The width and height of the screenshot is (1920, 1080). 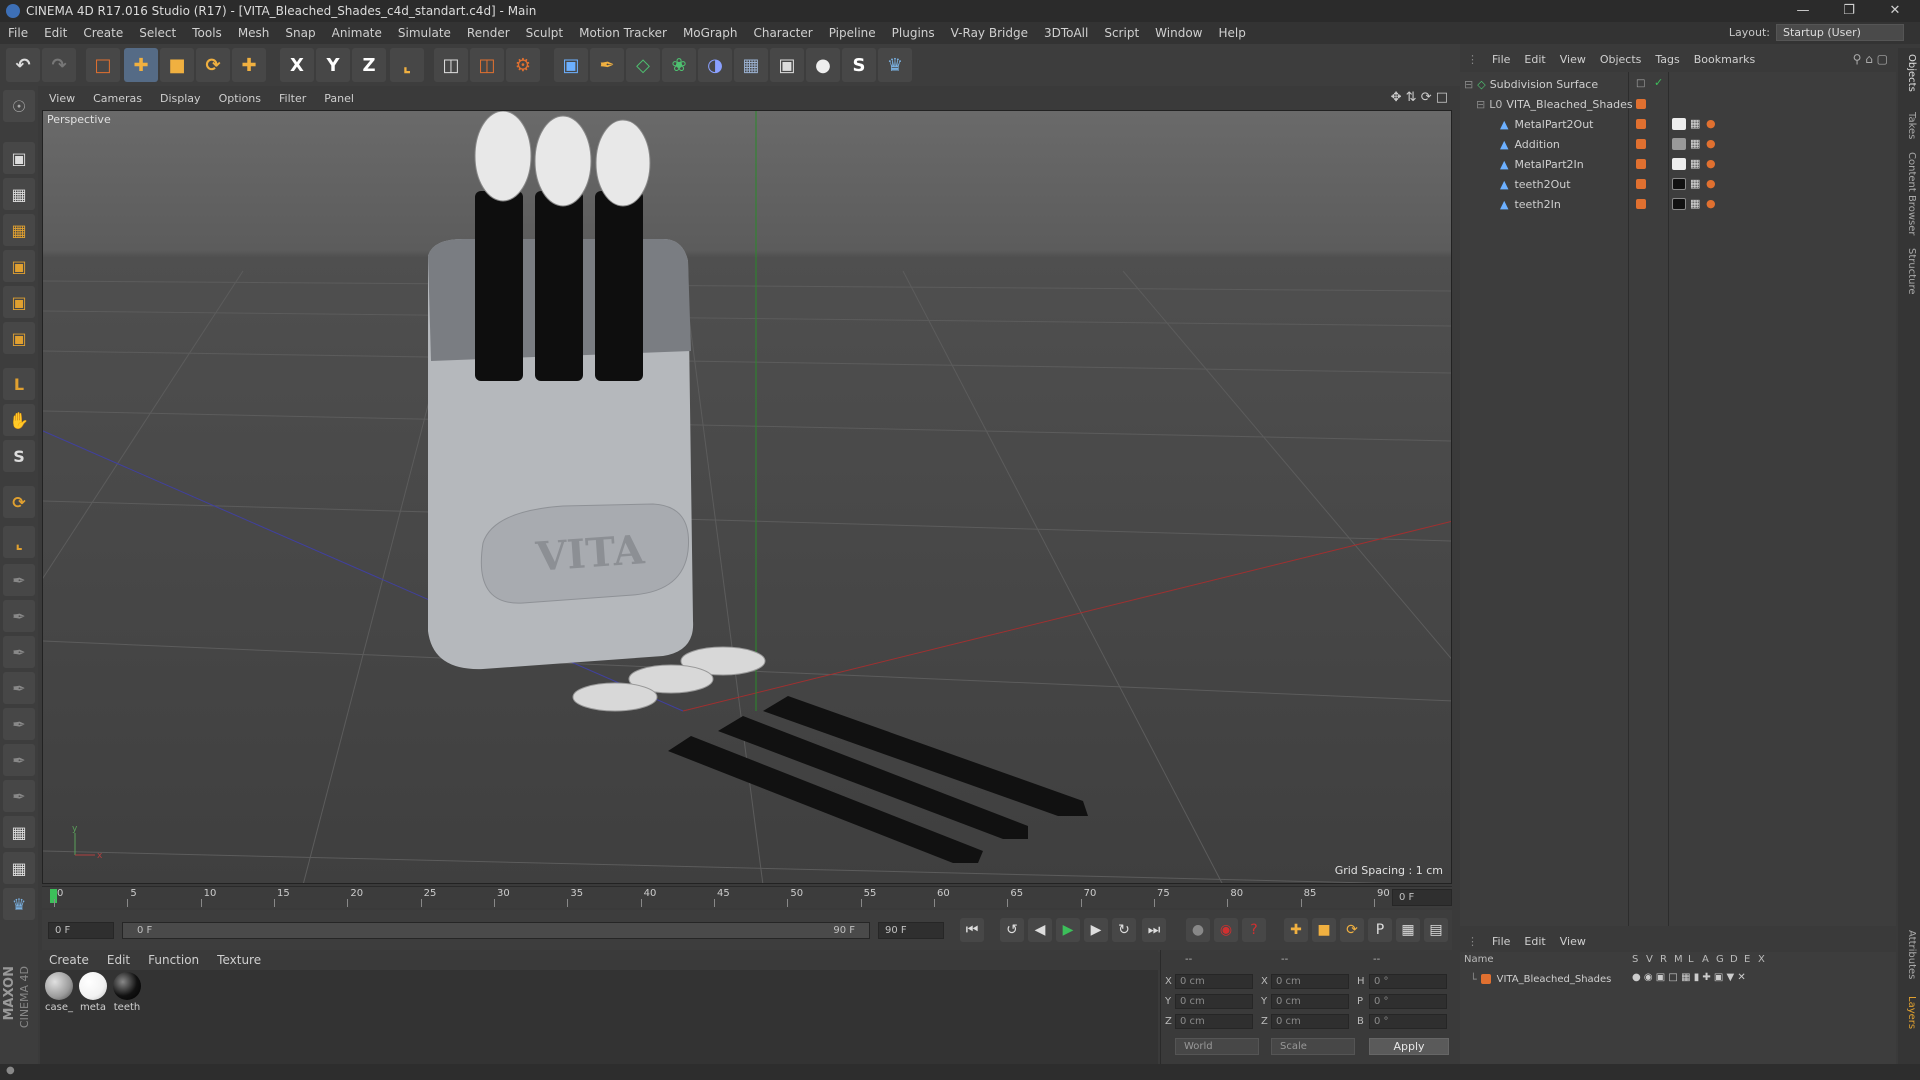 I want to click on redo-icon: ↷, so click(x=59, y=65).